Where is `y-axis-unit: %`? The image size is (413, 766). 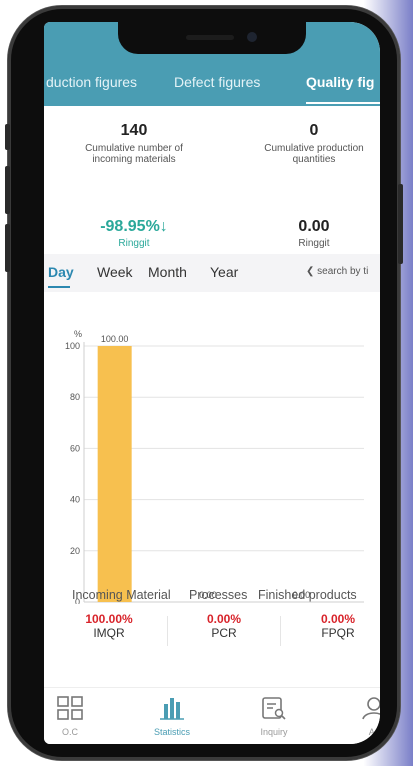
y-axis-unit: % is located at coordinates (78, 334).